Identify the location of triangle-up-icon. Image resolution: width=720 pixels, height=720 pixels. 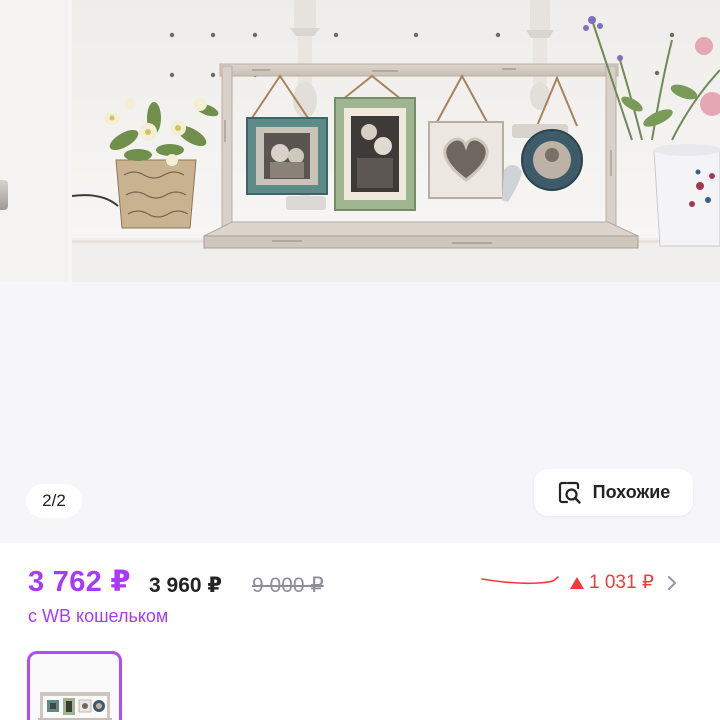
(577, 582).